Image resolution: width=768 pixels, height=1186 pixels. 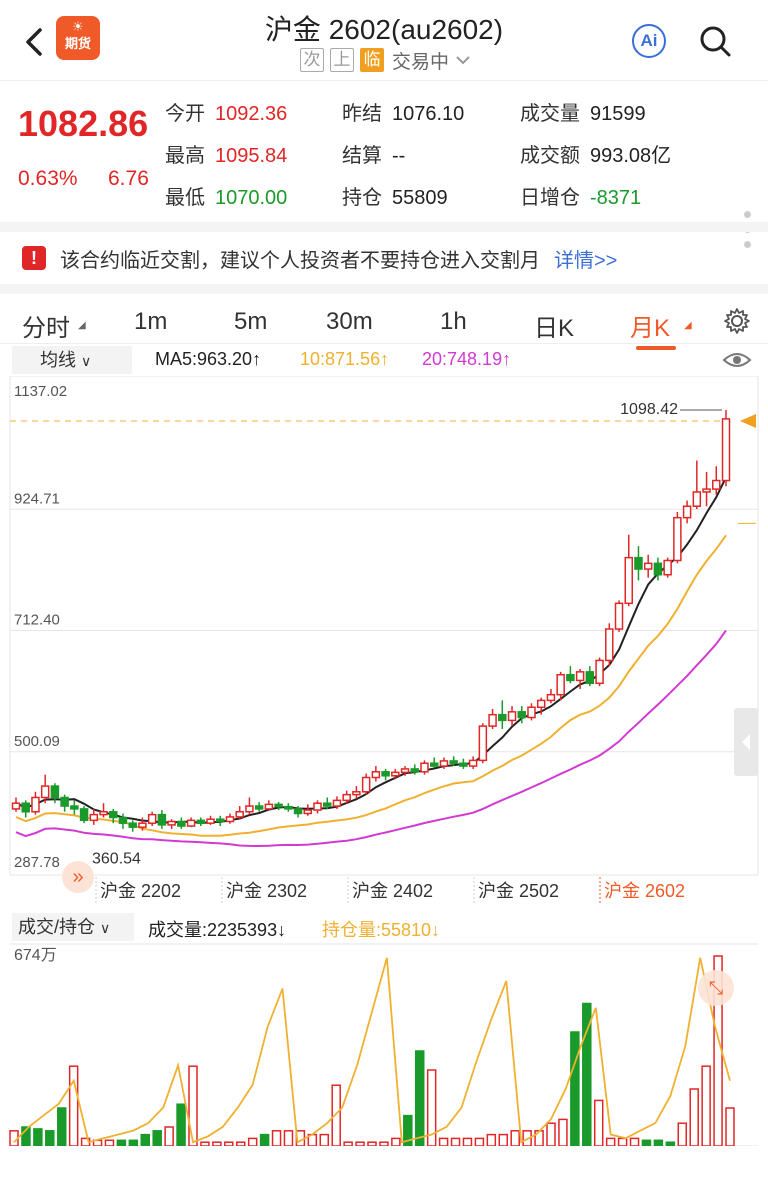 I want to click on delivery-notice: ! 该合约临近交割，建议个人投资者不要持仓进入交割月 详情>>, so click(x=384, y=253).